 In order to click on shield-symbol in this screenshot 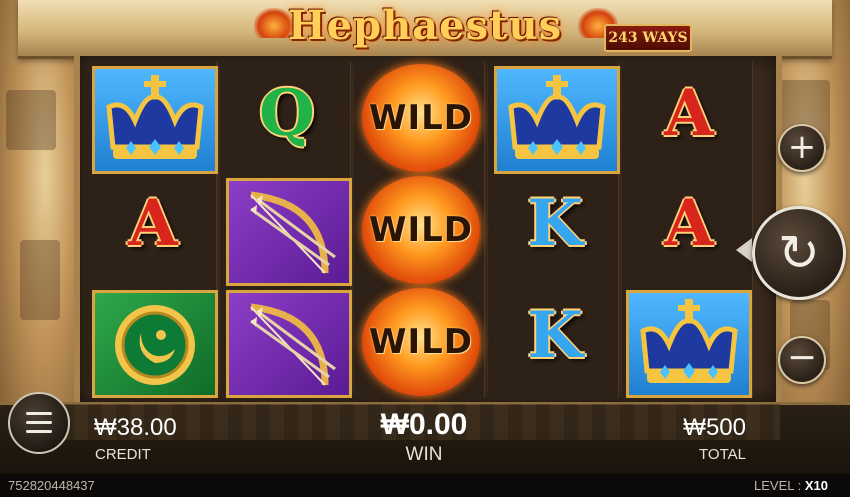, I will do `click(155, 344)`.